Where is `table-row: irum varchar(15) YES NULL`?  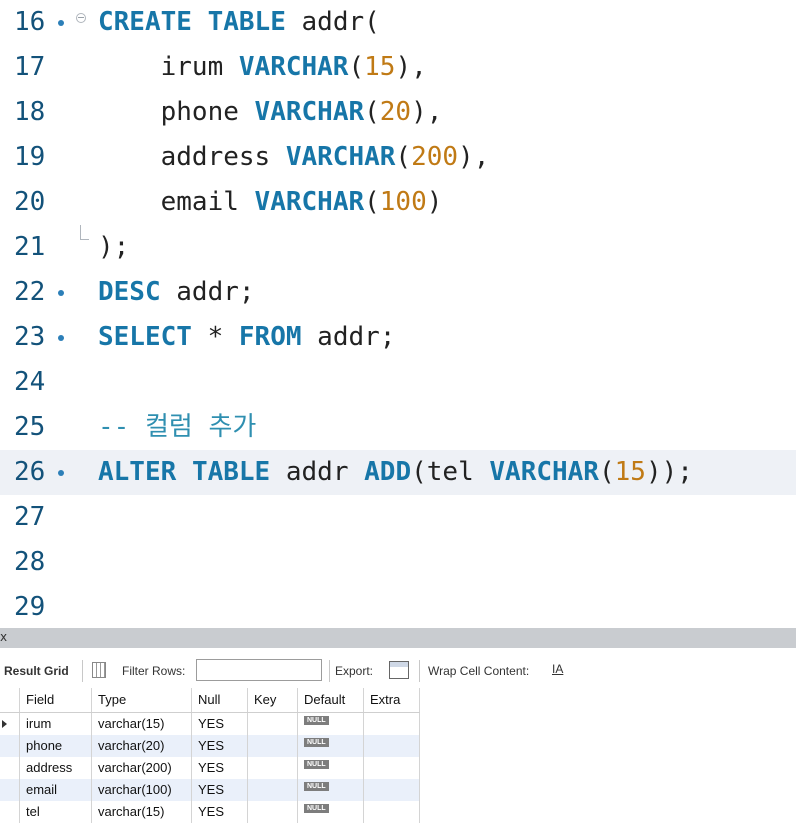 table-row: irum varchar(15) YES NULL is located at coordinates (210, 724).